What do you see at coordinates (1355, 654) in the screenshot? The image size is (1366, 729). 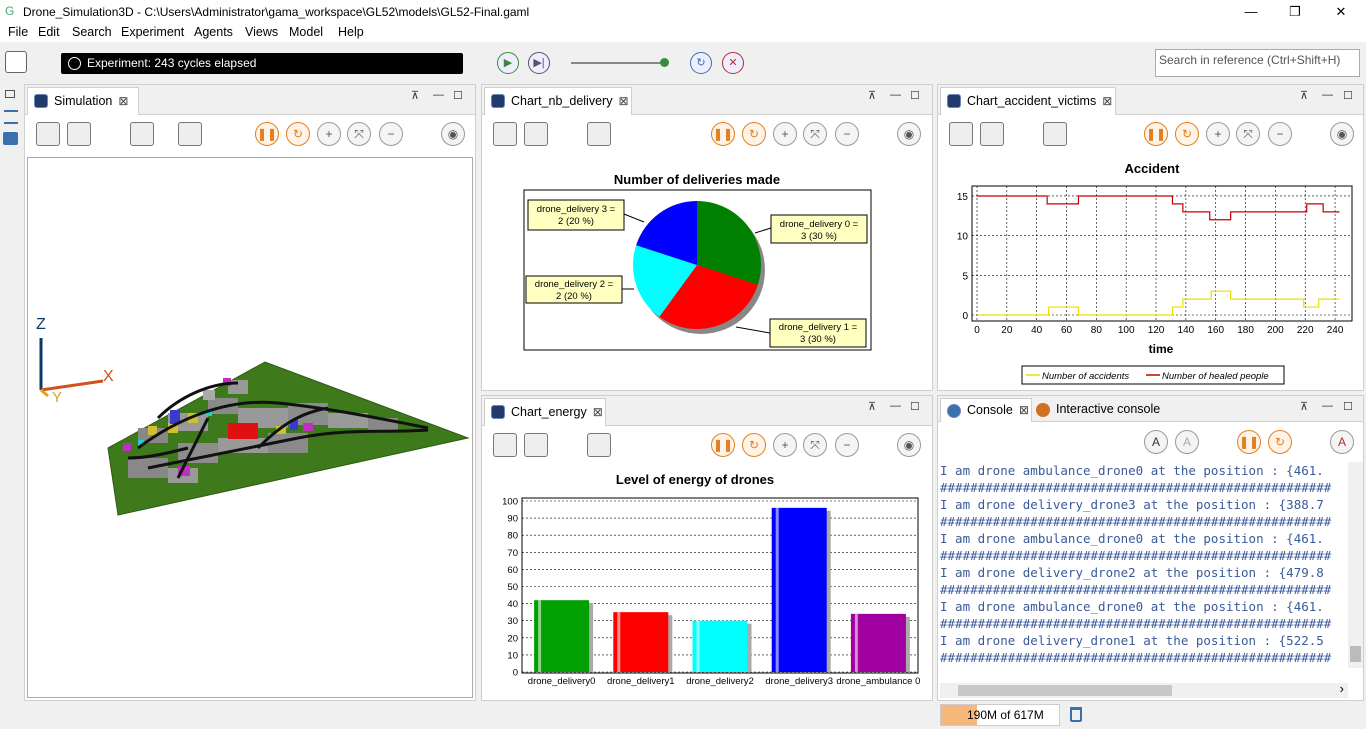 I see `vertical-scroll-thumb` at bounding box center [1355, 654].